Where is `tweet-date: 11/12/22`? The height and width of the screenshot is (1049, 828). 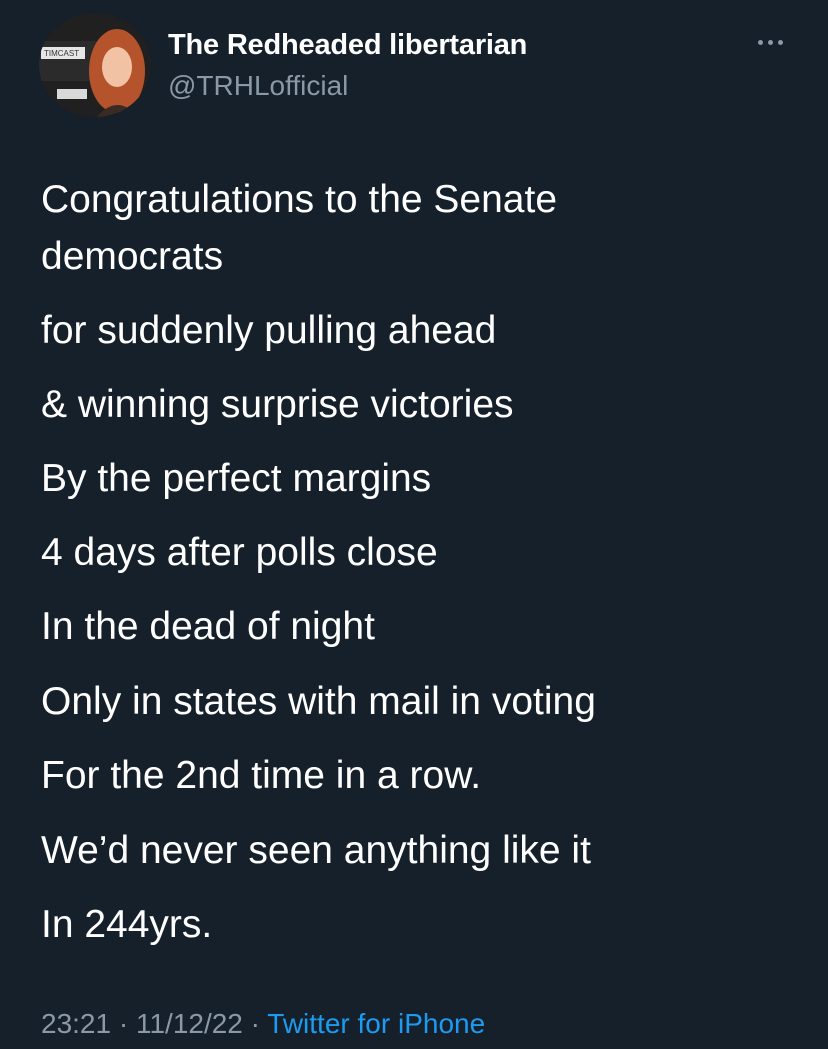
tweet-date: 11/12/22 is located at coordinates (189, 1023).